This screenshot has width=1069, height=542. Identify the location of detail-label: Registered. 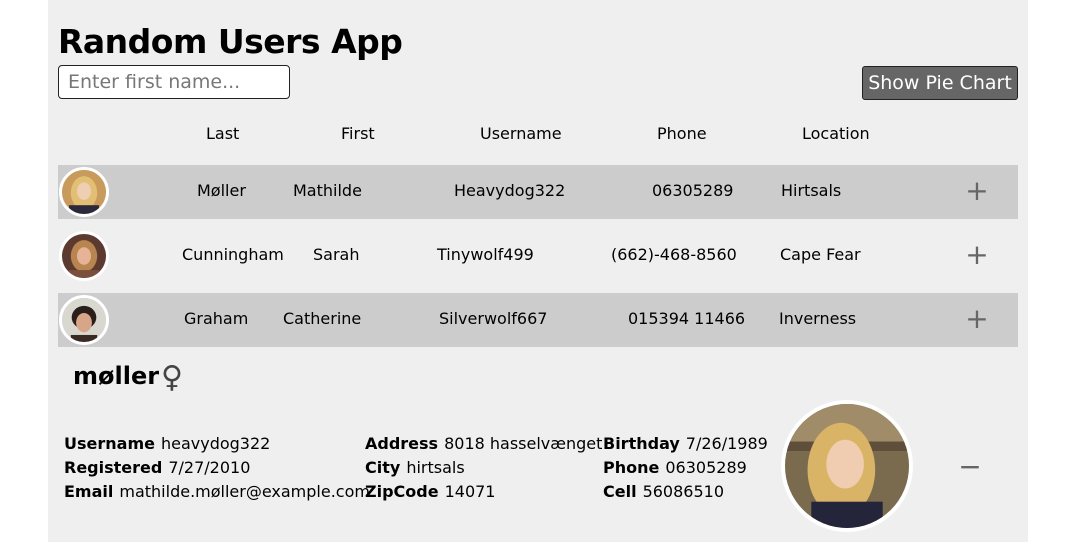
(113, 467).